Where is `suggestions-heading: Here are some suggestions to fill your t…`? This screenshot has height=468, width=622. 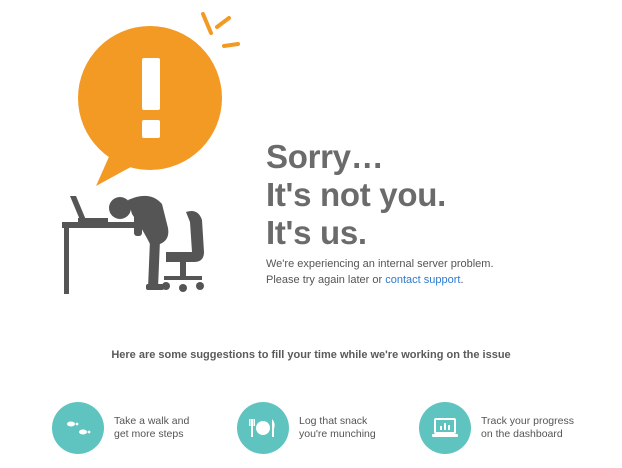
suggestions-heading: Here are some suggestions to fill your t… is located at coordinates (311, 355).